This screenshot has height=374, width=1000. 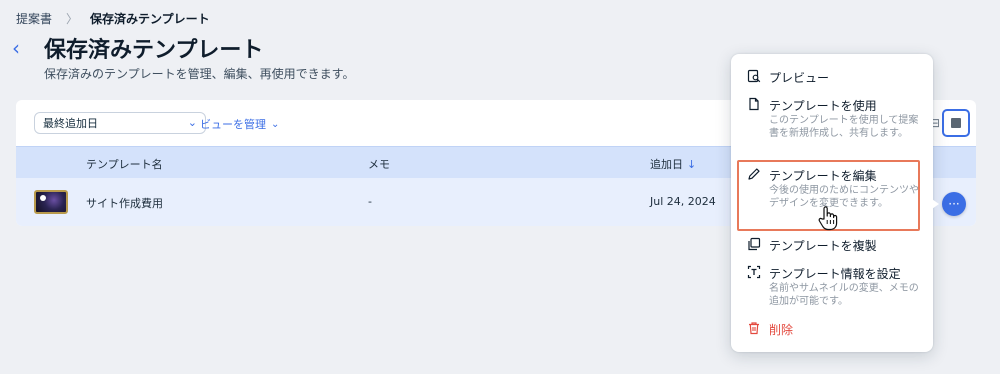 What do you see at coordinates (799, 78) in the screenshot?
I see `menu-item-label: プレビュー` at bounding box center [799, 78].